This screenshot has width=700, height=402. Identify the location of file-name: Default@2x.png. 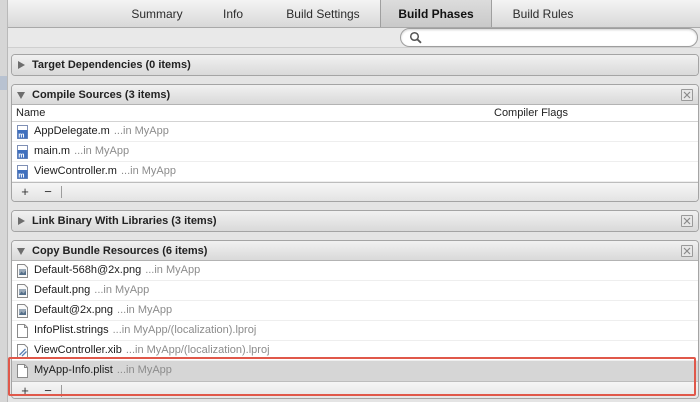
(74, 310).